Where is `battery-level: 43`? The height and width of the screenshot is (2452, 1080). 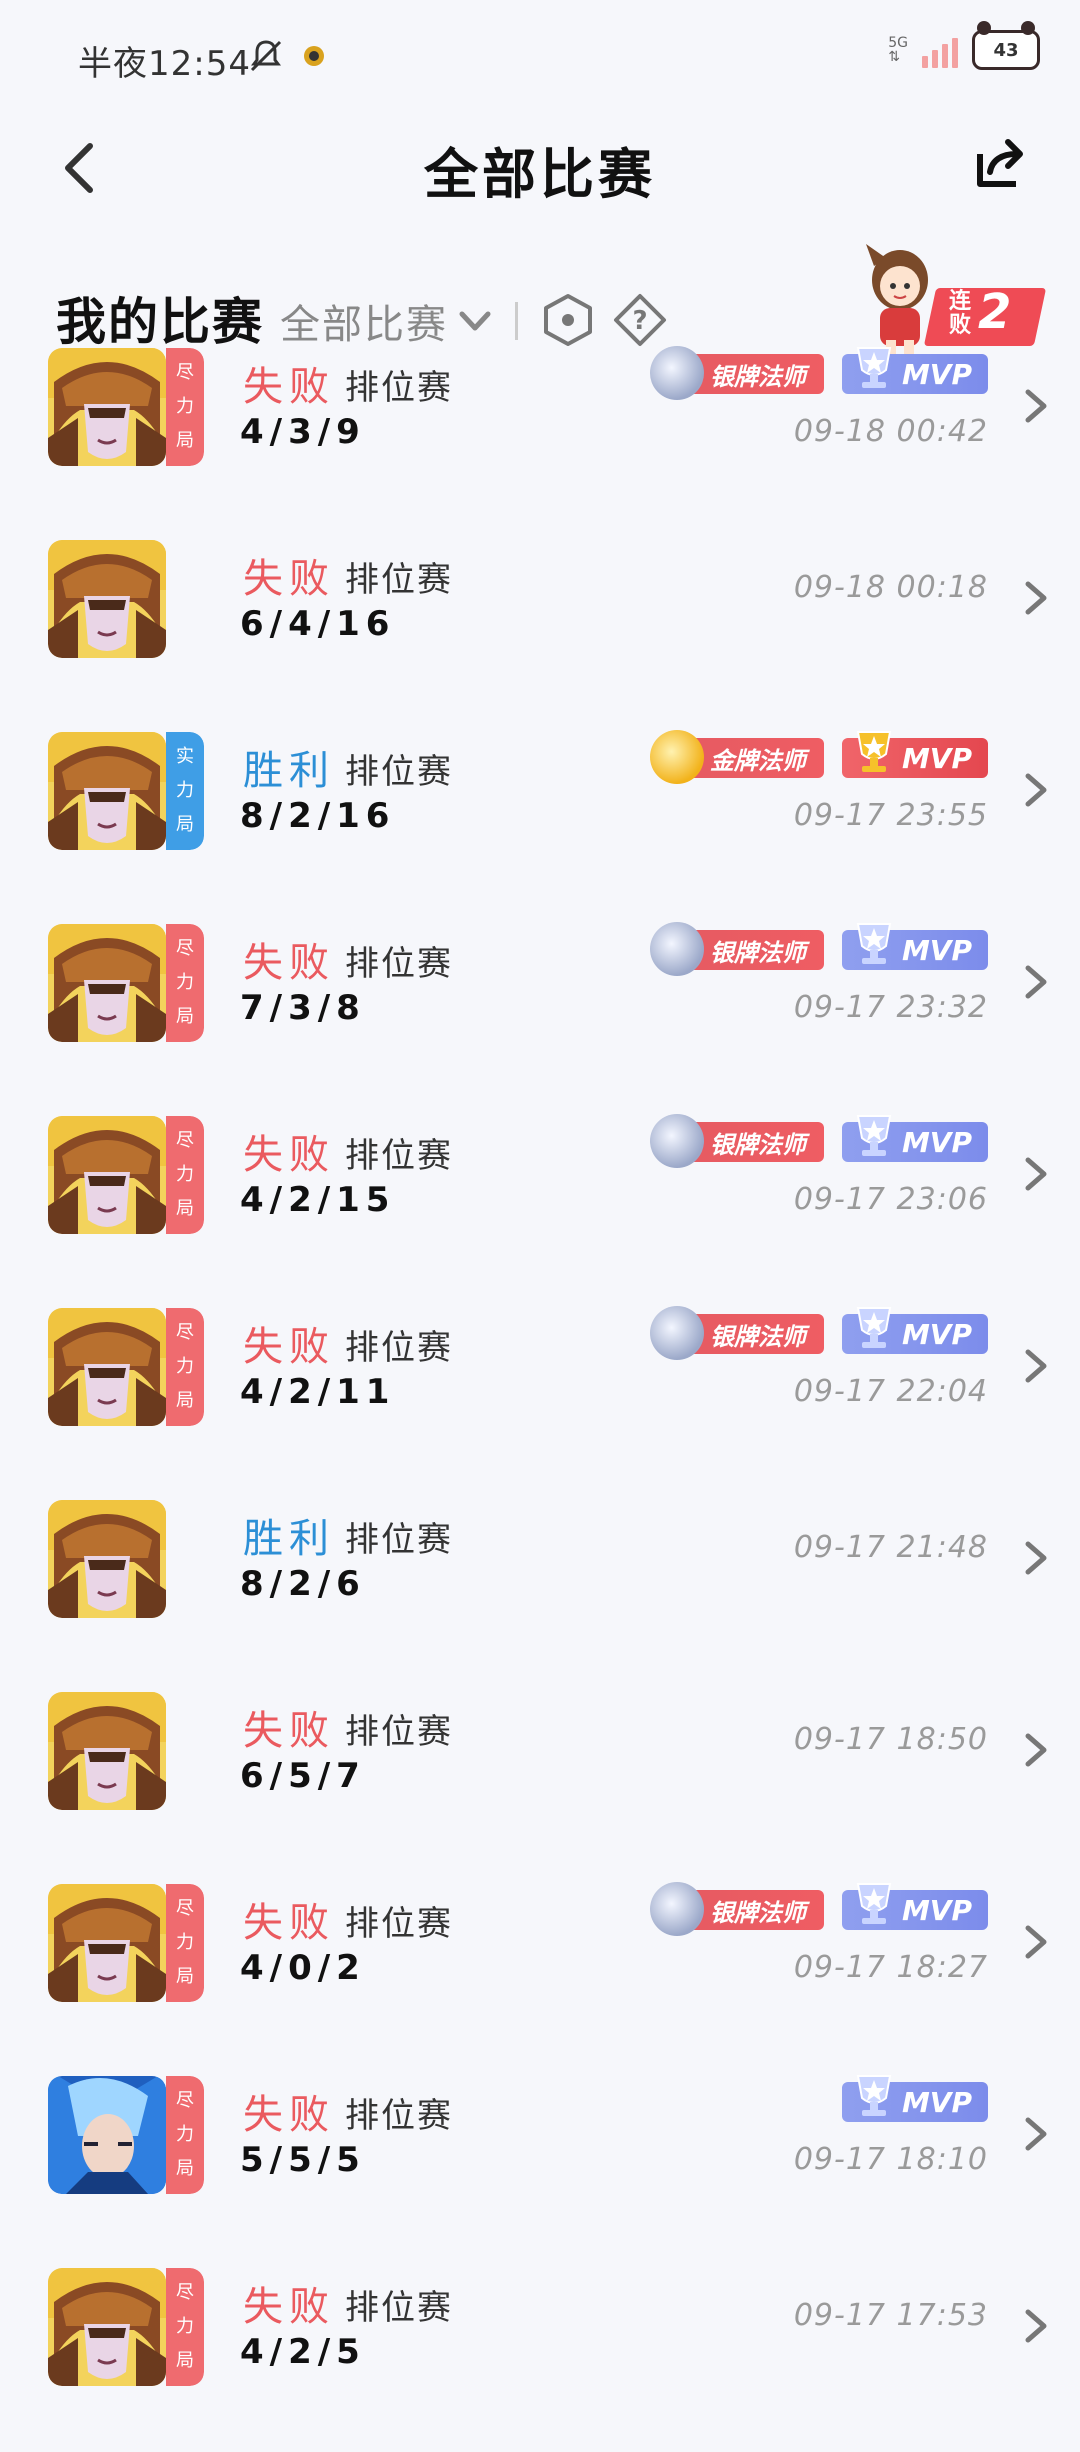
battery-level: 43 is located at coordinates (1006, 50).